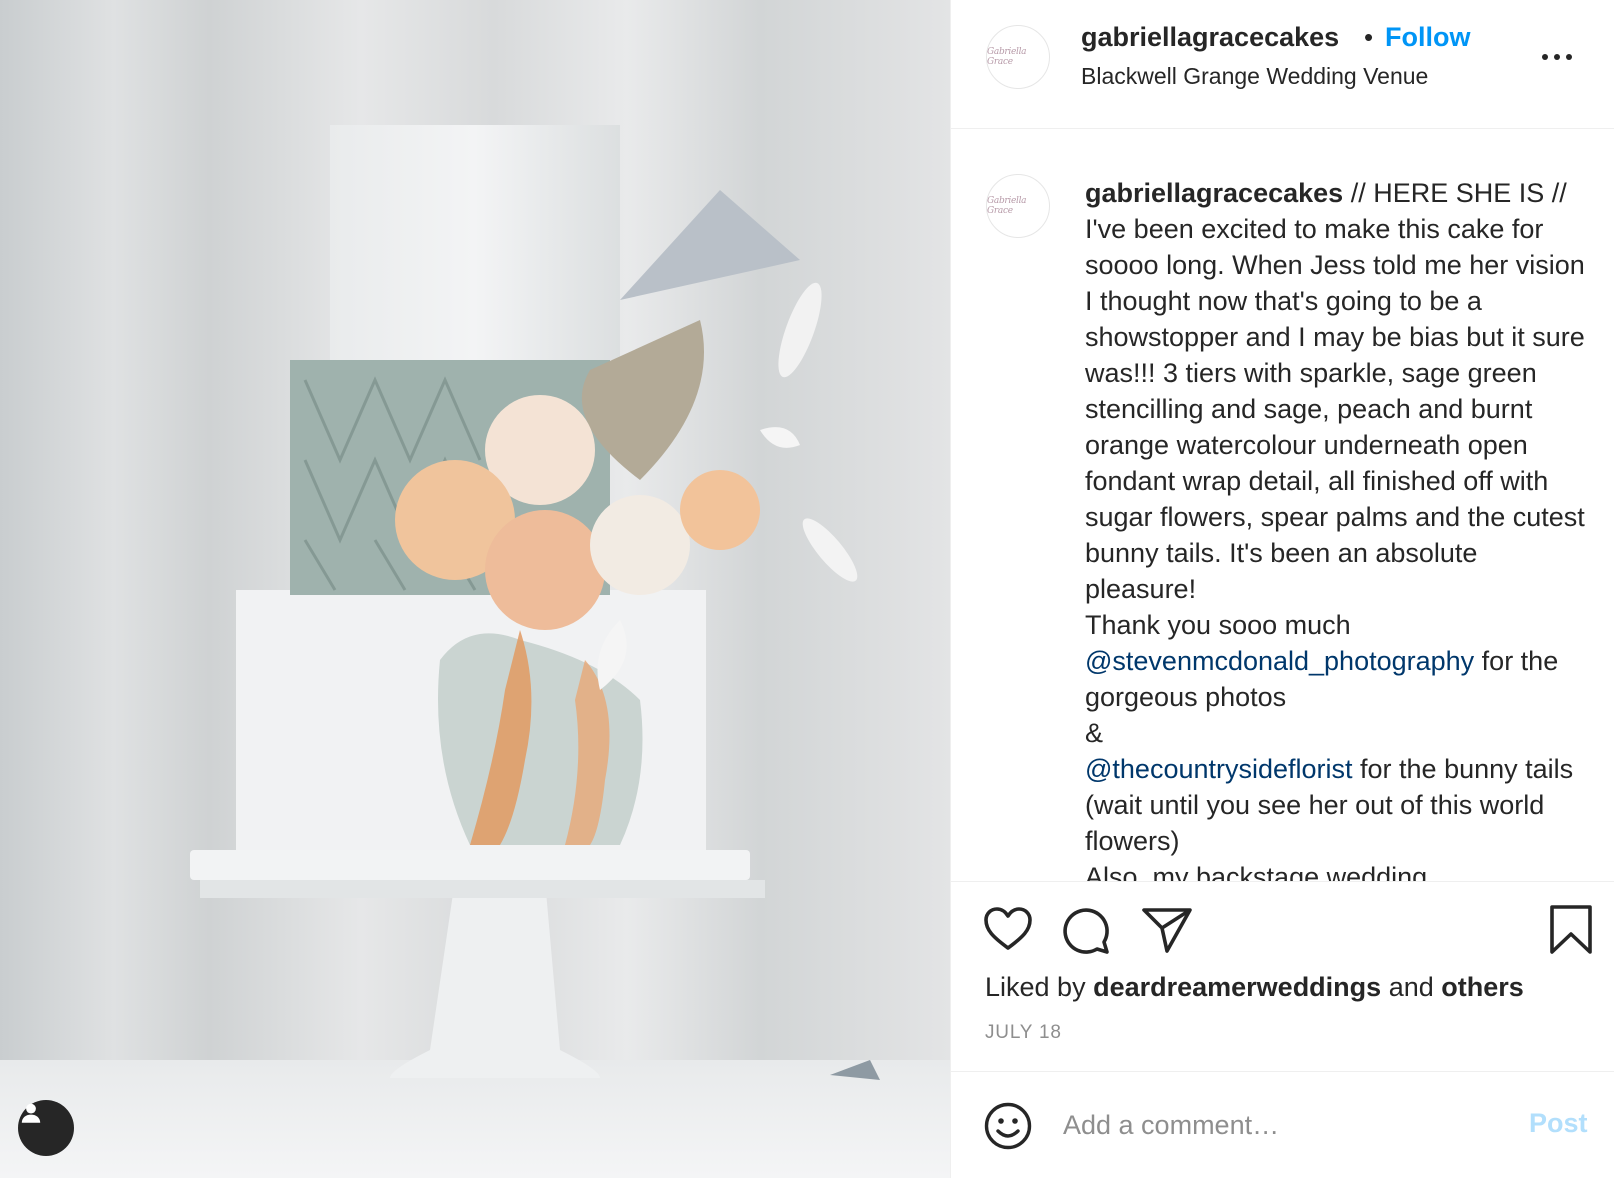 The height and width of the screenshot is (1179, 1614). What do you see at coordinates (1571, 930) in the screenshot?
I see `save-bookmark-icon` at bounding box center [1571, 930].